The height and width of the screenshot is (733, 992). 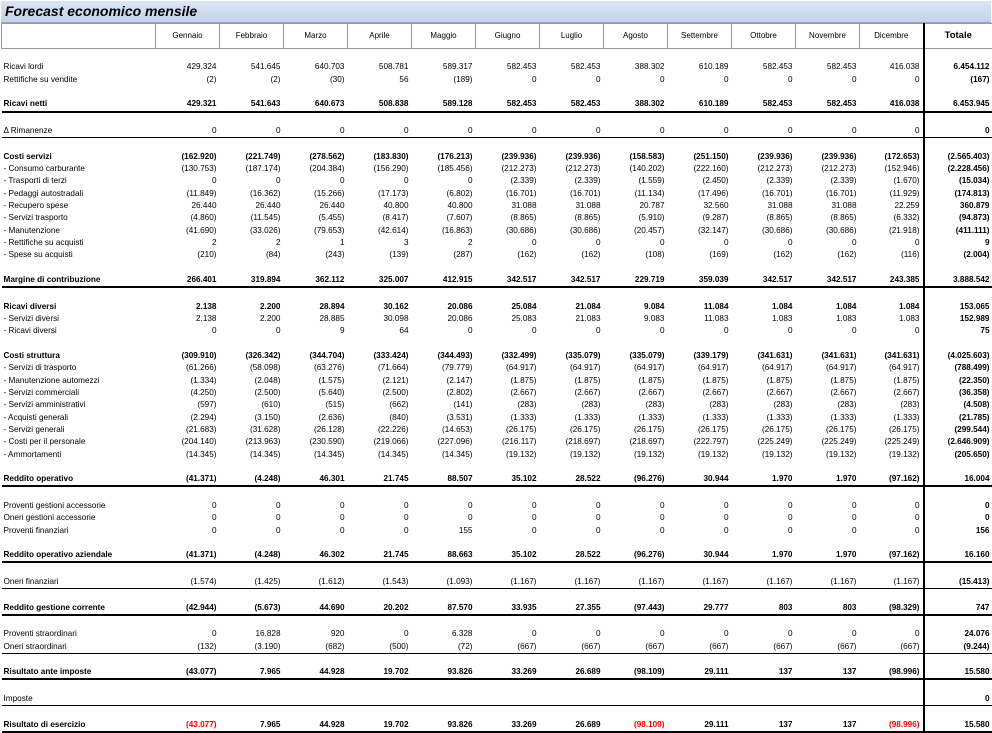 What do you see at coordinates (252, 724) in the screenshot?
I see `value-cell: 7.965` at bounding box center [252, 724].